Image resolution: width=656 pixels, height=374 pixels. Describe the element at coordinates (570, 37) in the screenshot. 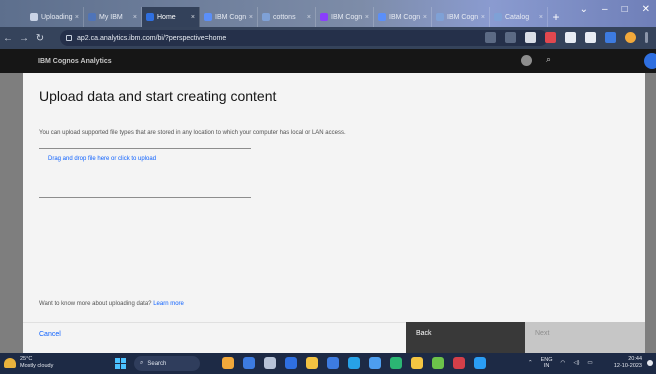

I see `shield-icon` at that location.